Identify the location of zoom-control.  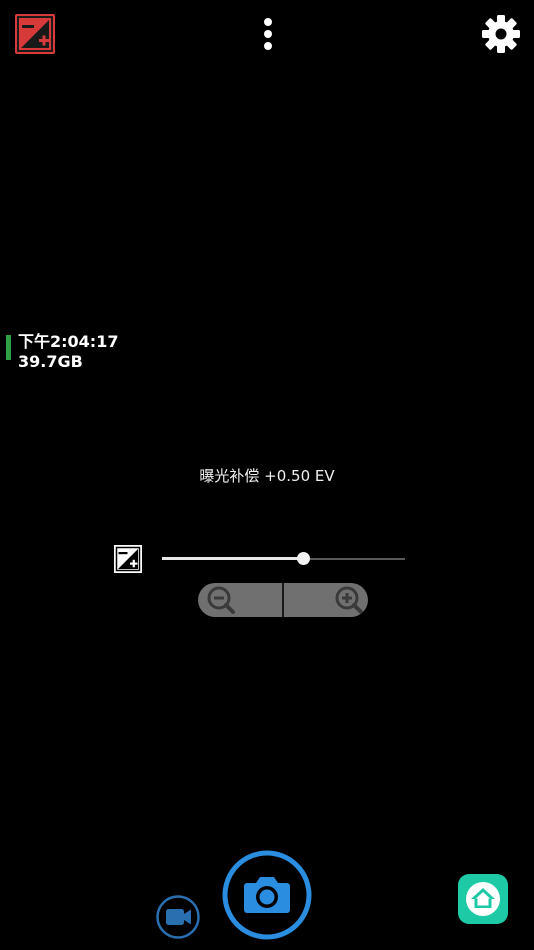
(283, 600).